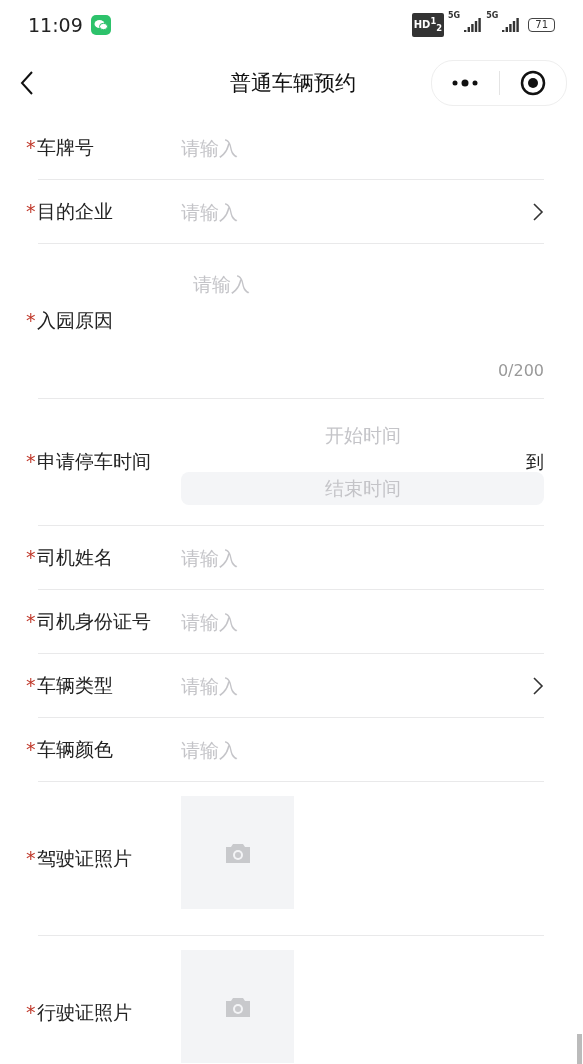 This screenshot has width=583, height=1064. What do you see at coordinates (70, 320) in the screenshot?
I see `field-label: *入园原因` at bounding box center [70, 320].